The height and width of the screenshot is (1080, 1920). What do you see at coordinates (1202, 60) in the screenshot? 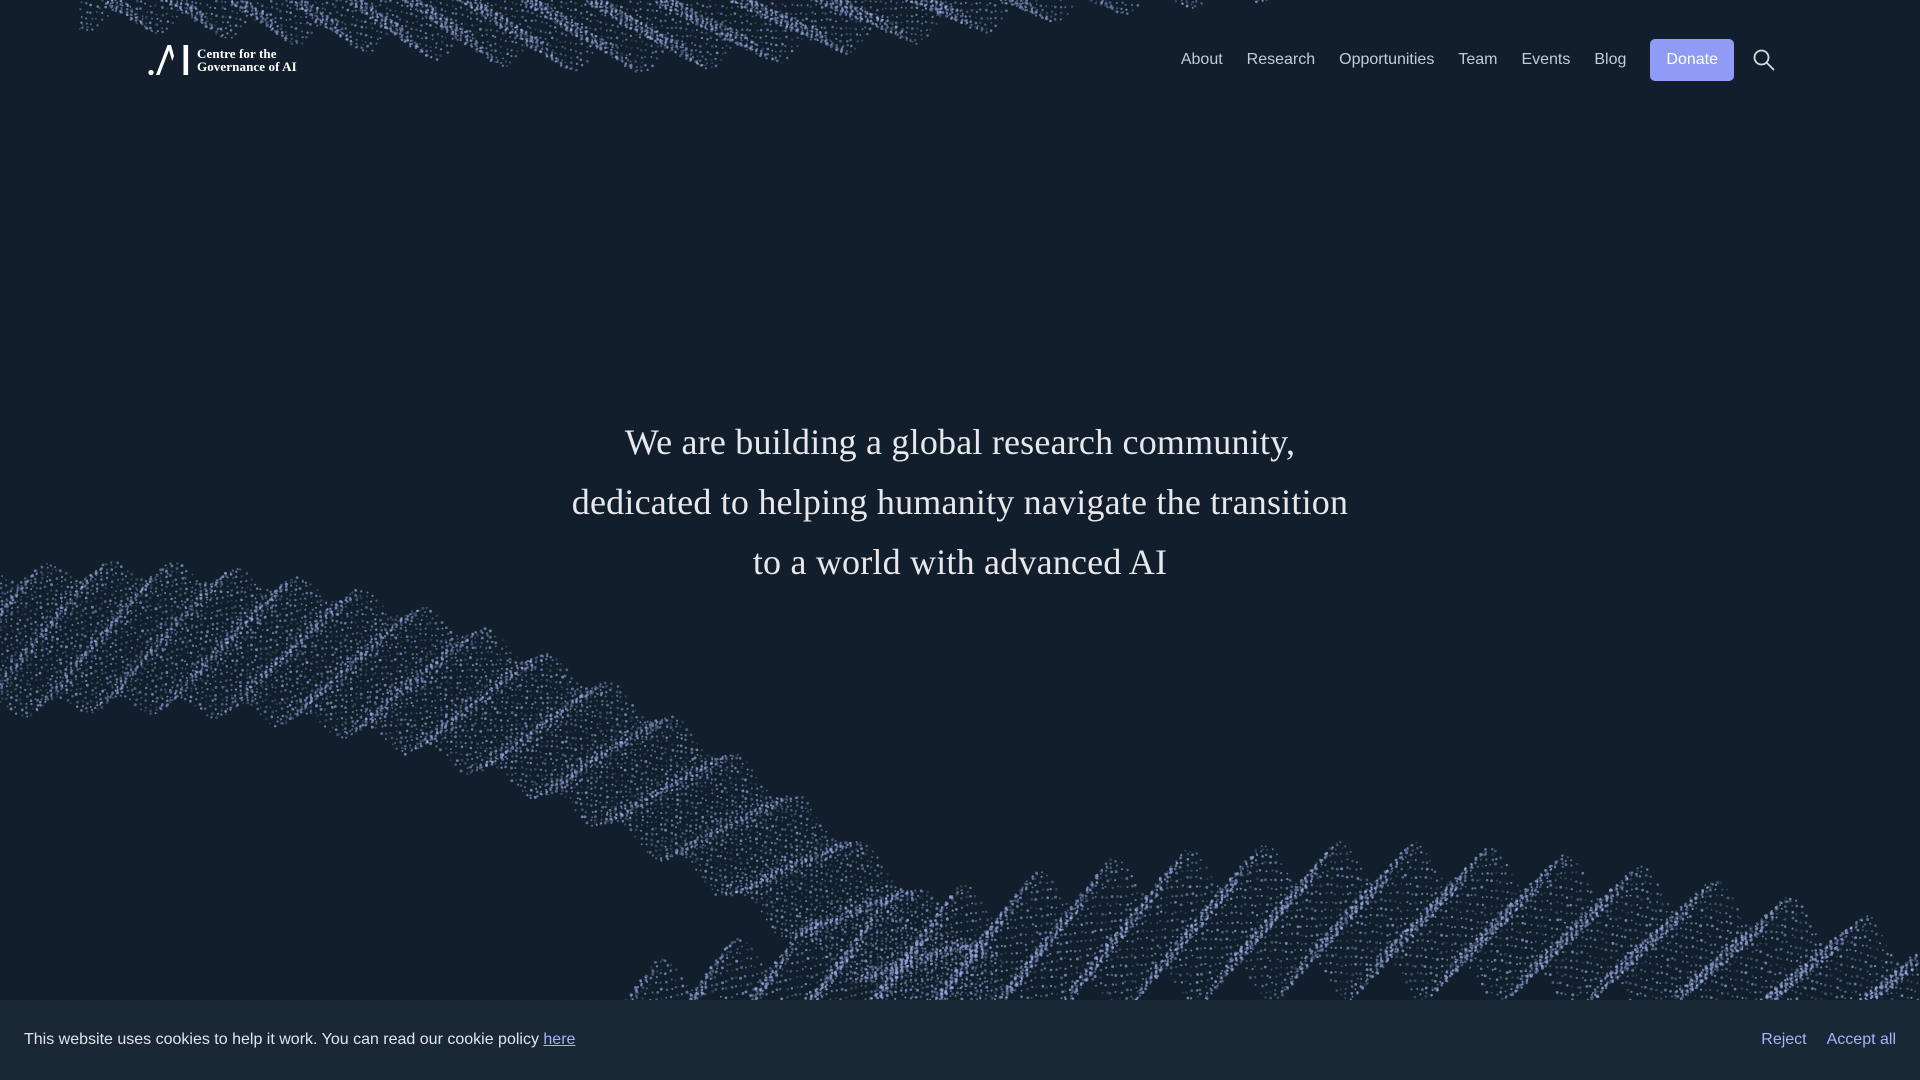
I see `nav-item-about: About` at bounding box center [1202, 60].